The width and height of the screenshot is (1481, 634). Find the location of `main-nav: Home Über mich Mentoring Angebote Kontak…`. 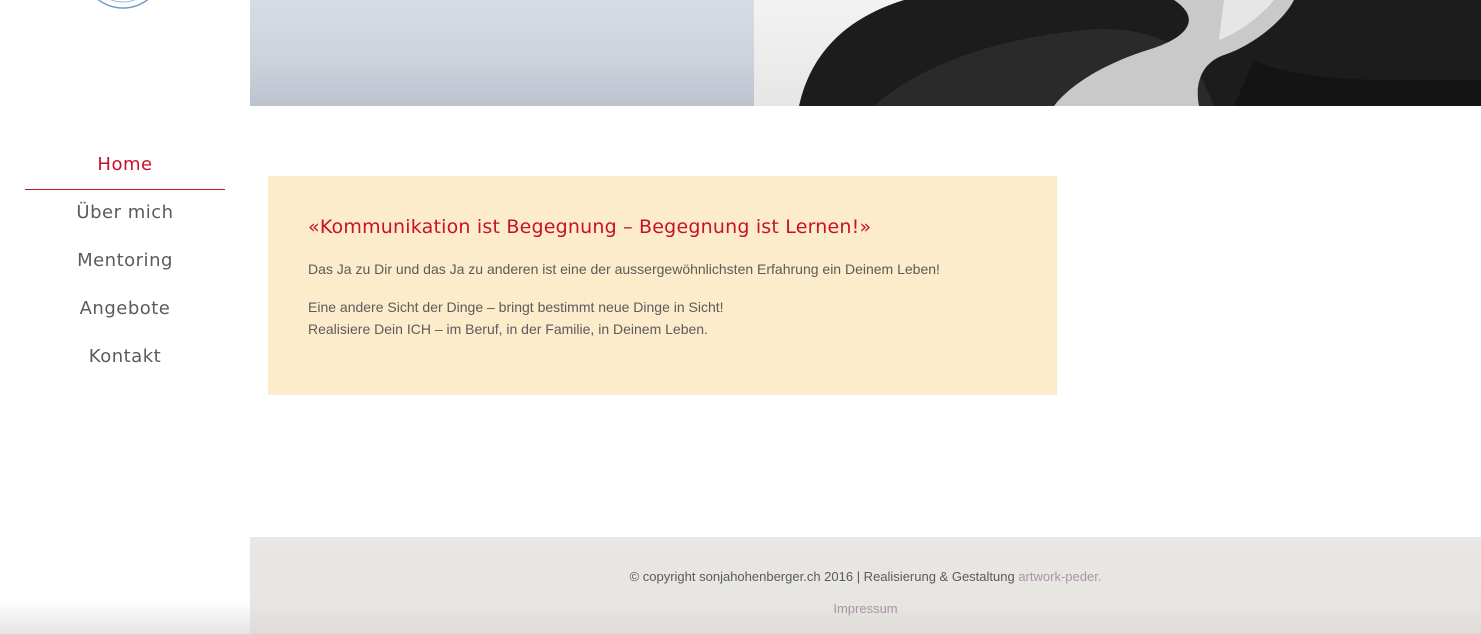

main-nav: Home Über mich Mentoring Angebote Kontak… is located at coordinates (125, 262).